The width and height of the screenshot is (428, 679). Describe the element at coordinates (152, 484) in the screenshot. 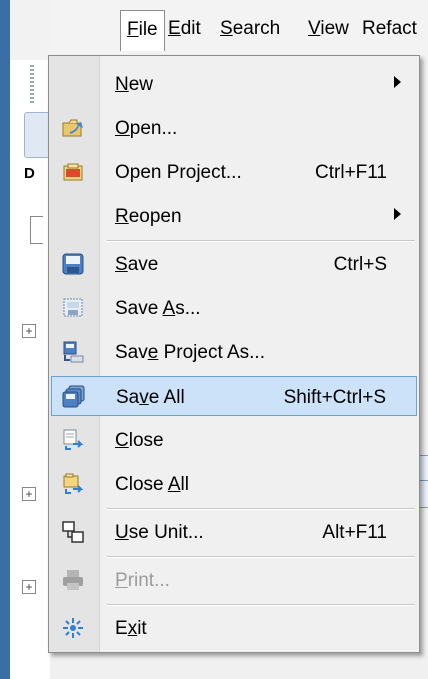

I see `menu-item-label: Close All` at that location.